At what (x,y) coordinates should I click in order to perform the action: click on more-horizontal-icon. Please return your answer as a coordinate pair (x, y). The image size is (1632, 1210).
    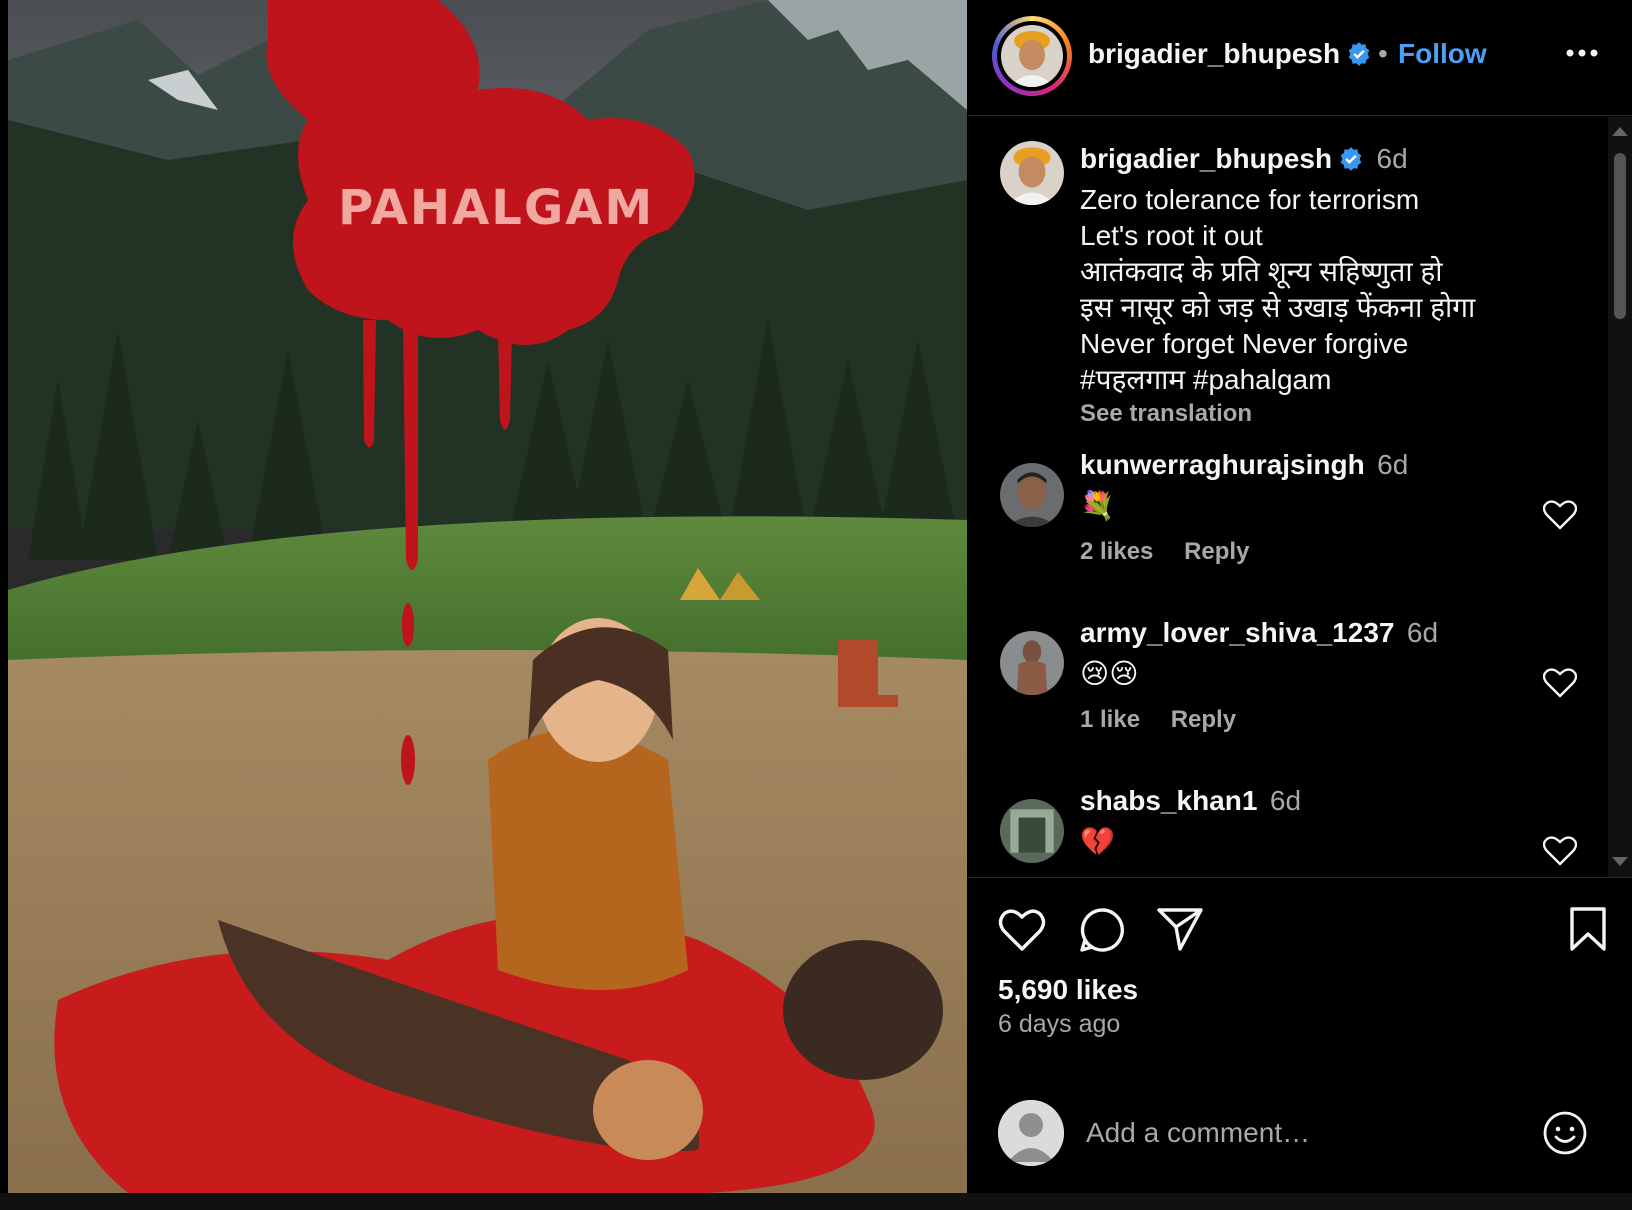
    Looking at the image, I should click on (1582, 53).